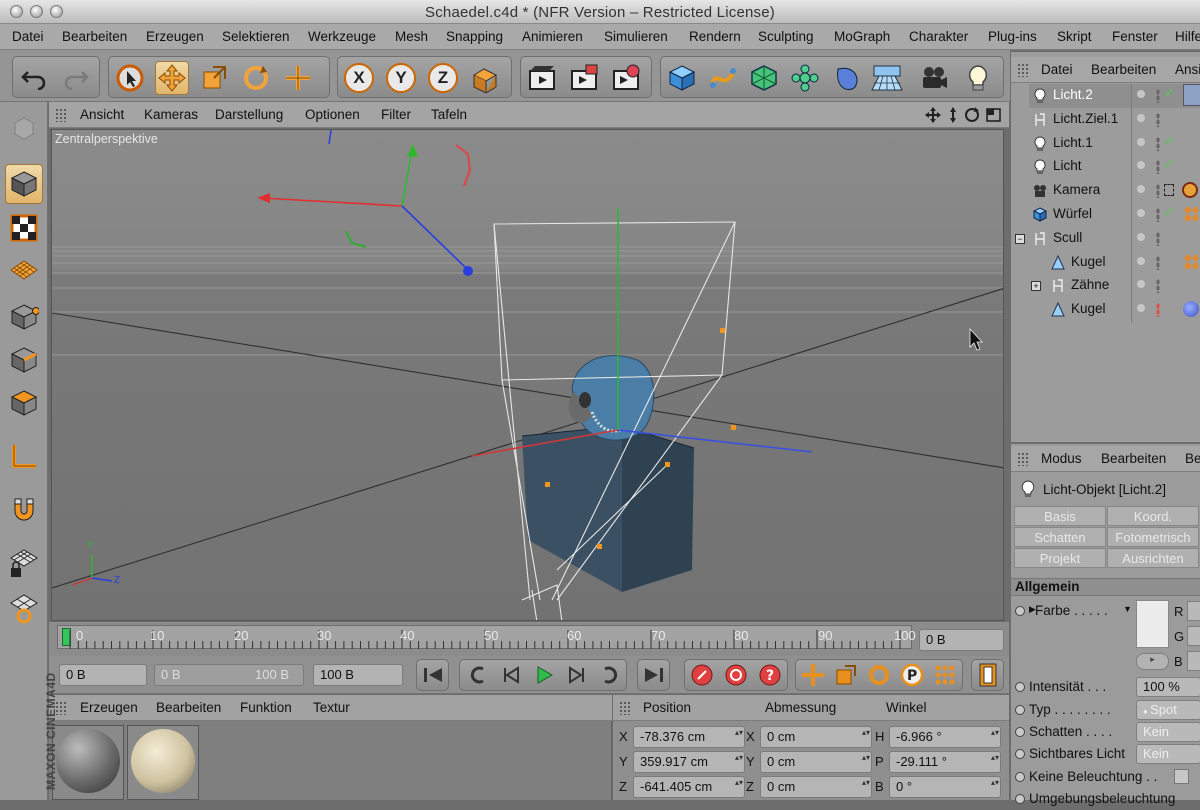 Image resolution: width=1200 pixels, height=810 pixels. Describe the element at coordinates (474, 36) in the screenshot. I see `menu-snapping: Snapping` at that location.